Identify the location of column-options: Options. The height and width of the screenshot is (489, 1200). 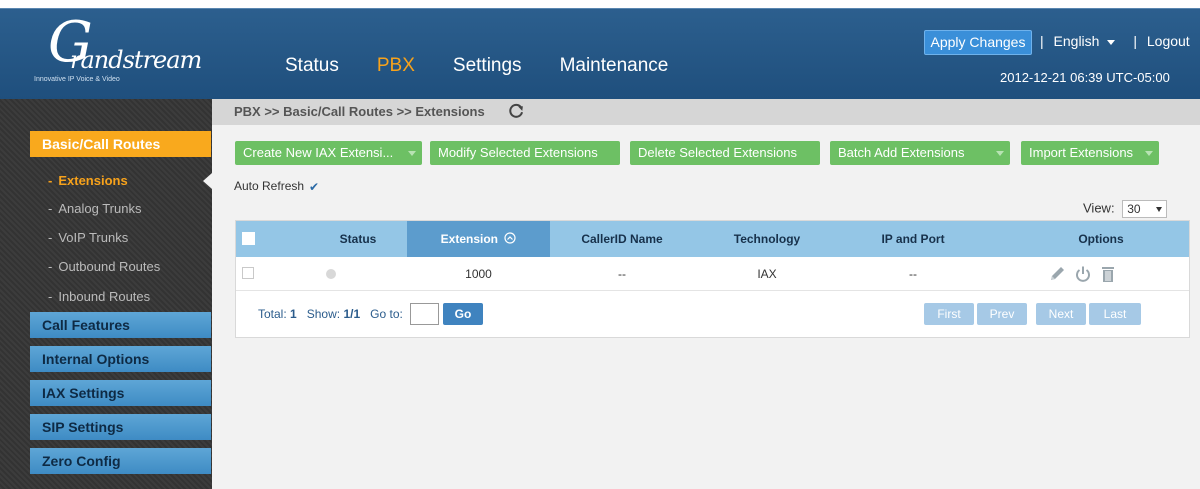
(1101, 239).